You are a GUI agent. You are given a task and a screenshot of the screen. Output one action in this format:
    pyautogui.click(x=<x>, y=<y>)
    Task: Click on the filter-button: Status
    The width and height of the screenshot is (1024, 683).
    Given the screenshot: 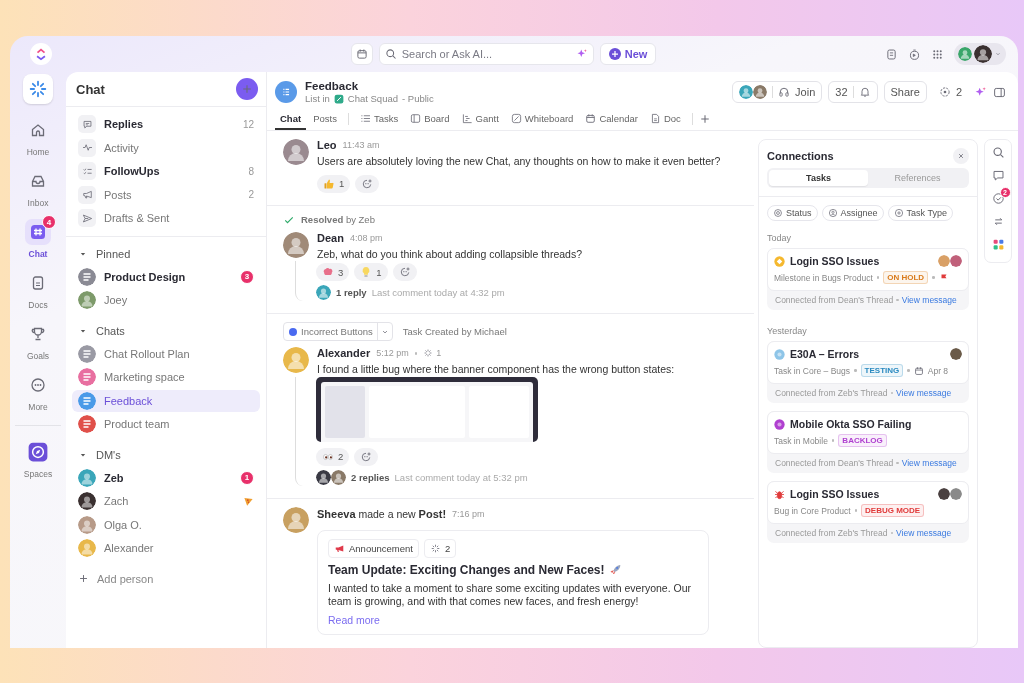 What is the action you would take?
    pyautogui.click(x=792, y=213)
    